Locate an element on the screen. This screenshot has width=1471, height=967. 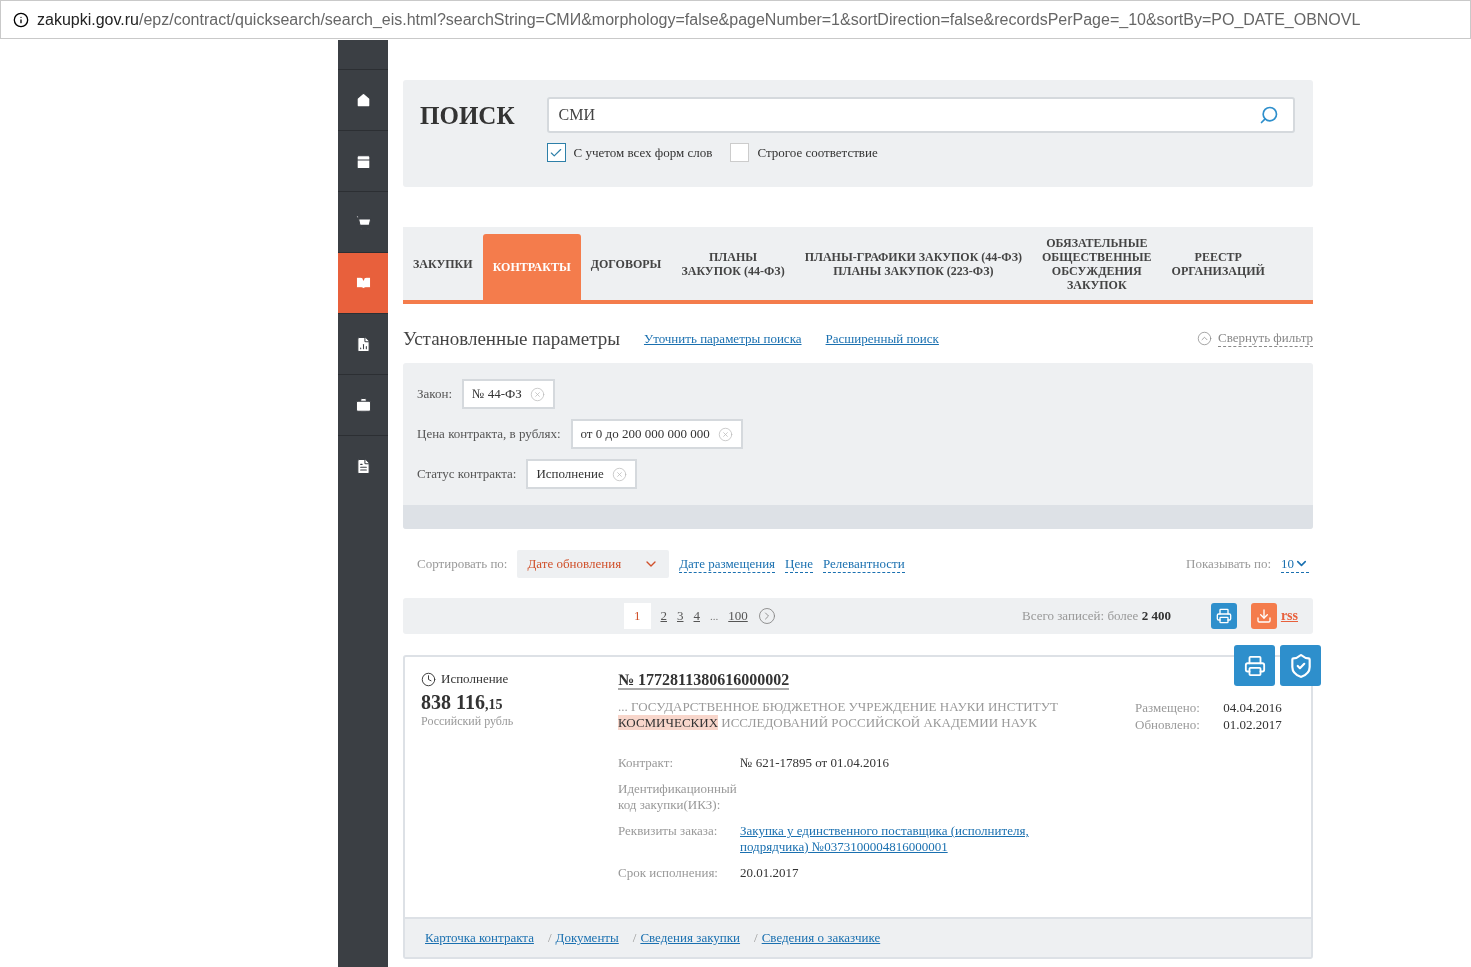
currency: Российский рубль is located at coordinates (468, 721).